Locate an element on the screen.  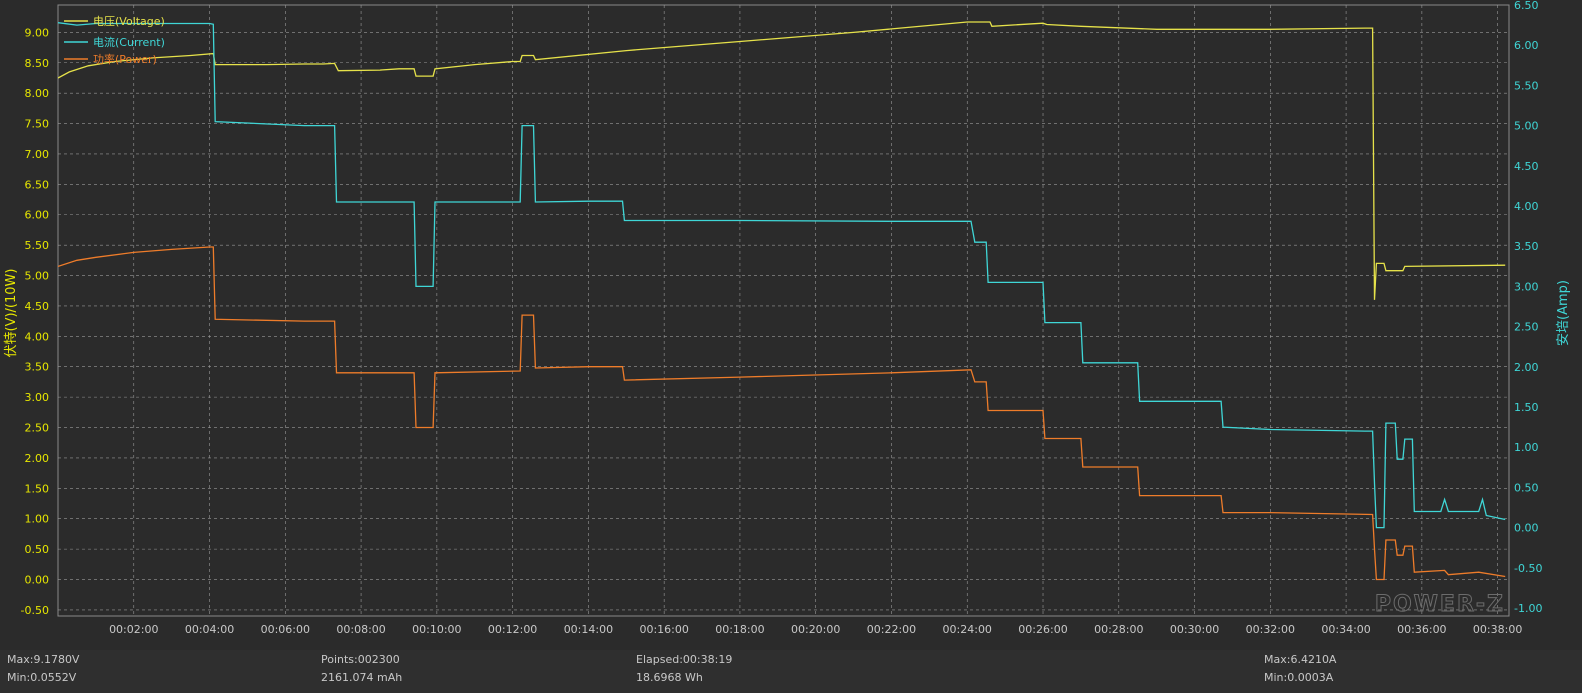
y-left-tick-3: 7.50 is located at coordinates (37, 124).